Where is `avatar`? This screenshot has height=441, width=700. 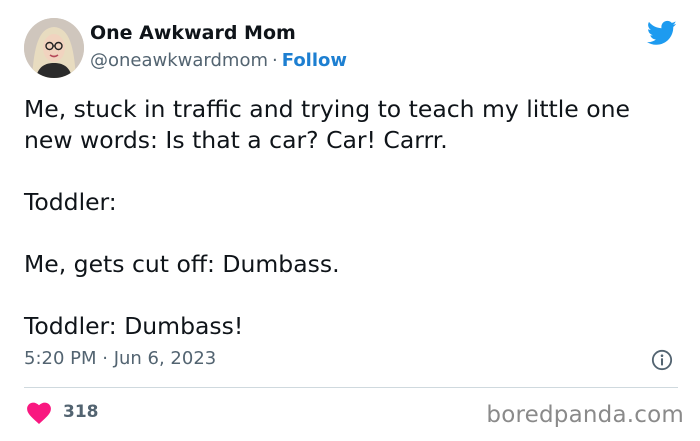 avatar is located at coordinates (54, 48).